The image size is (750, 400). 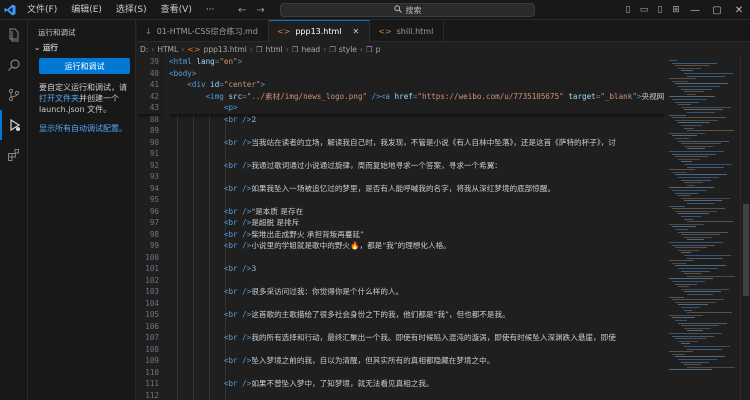 What do you see at coordinates (356, 31) in the screenshot?
I see `close-tab-icon: ✕` at bounding box center [356, 31].